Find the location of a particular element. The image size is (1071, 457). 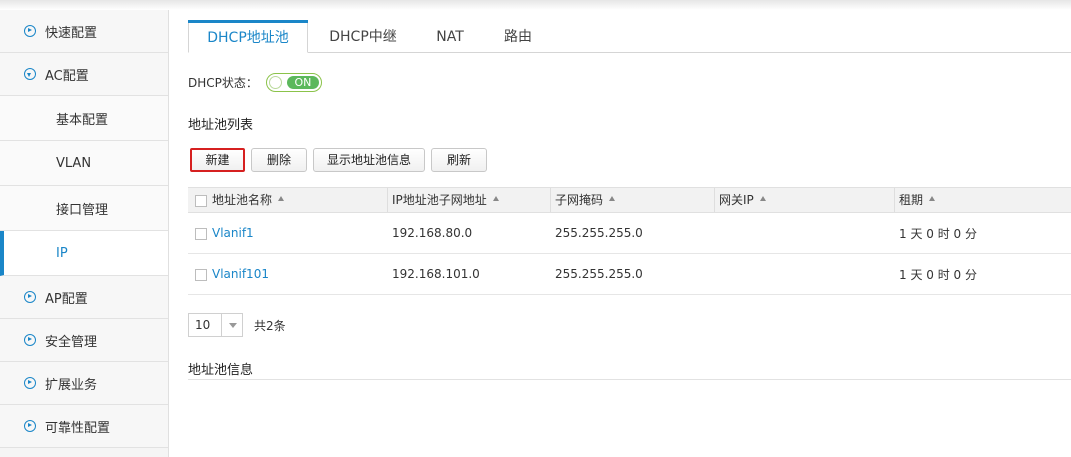

delete-button: 删除 is located at coordinates (279, 160).